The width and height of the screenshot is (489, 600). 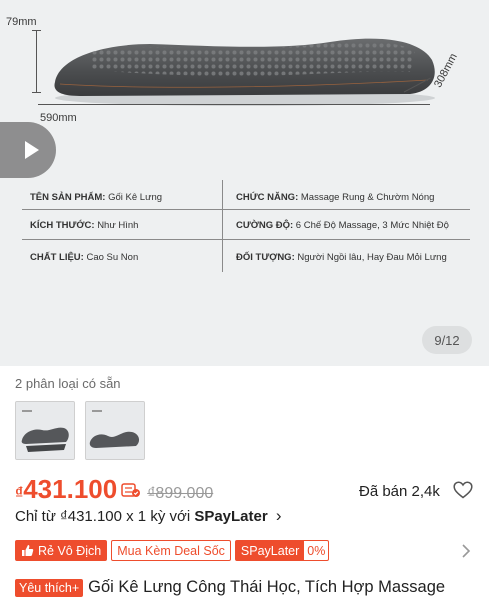 What do you see at coordinates (112, 257) in the screenshot?
I see `spec-value: Cao Su Non` at bounding box center [112, 257].